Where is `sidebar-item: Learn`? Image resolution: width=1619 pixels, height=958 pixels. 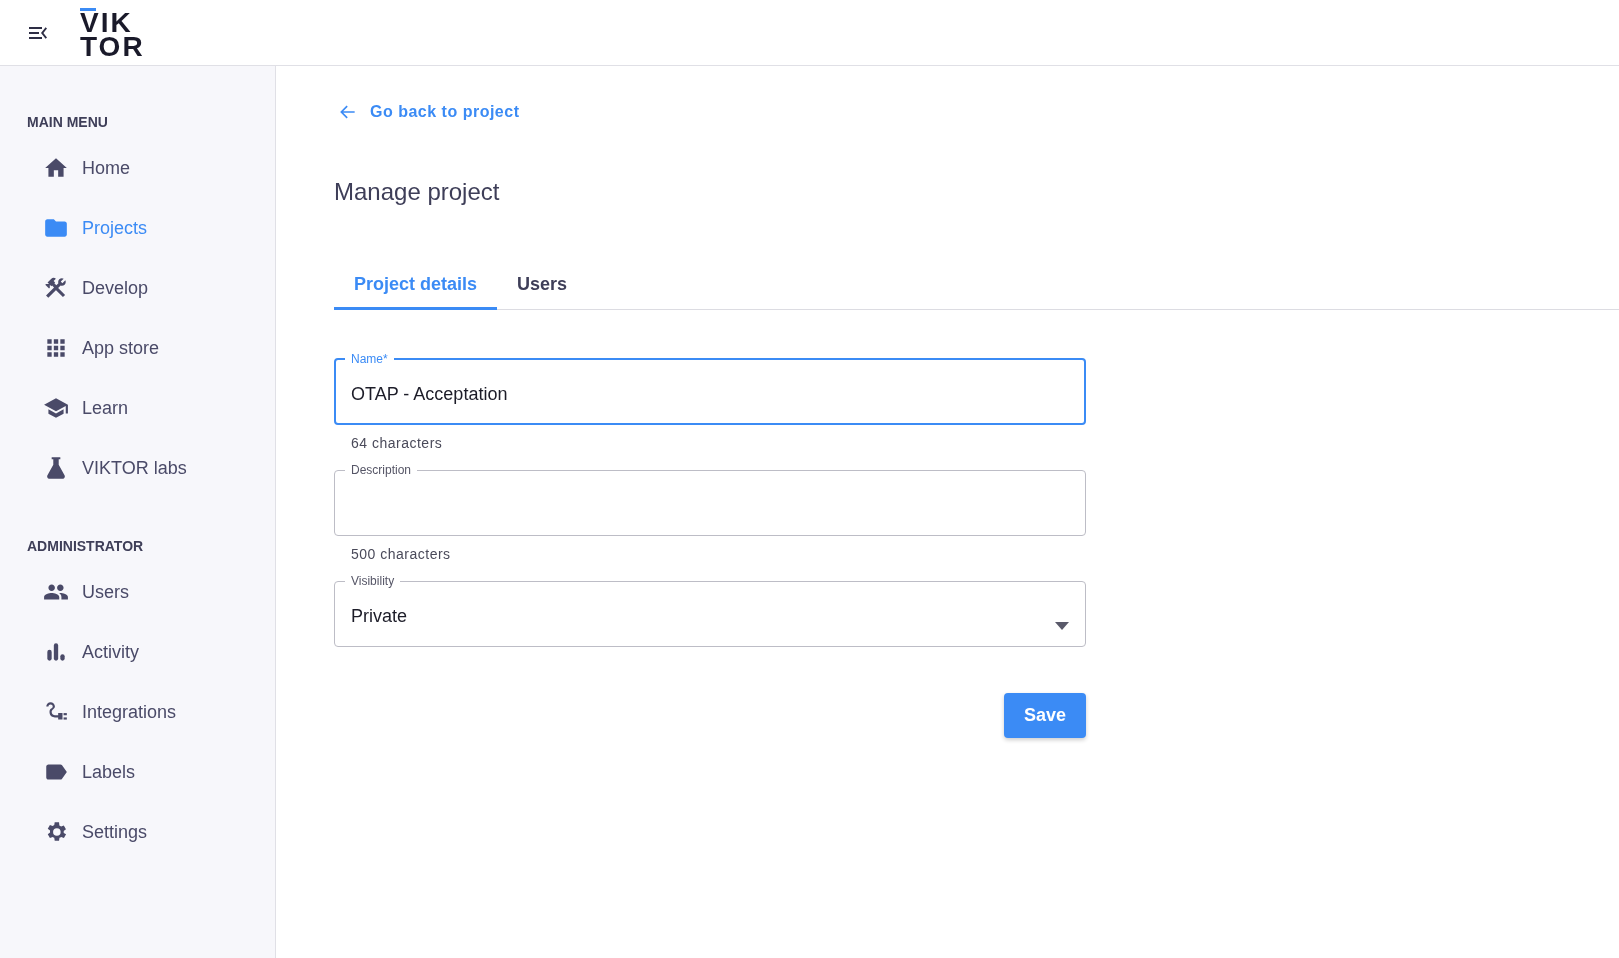 sidebar-item: Learn is located at coordinates (137, 408).